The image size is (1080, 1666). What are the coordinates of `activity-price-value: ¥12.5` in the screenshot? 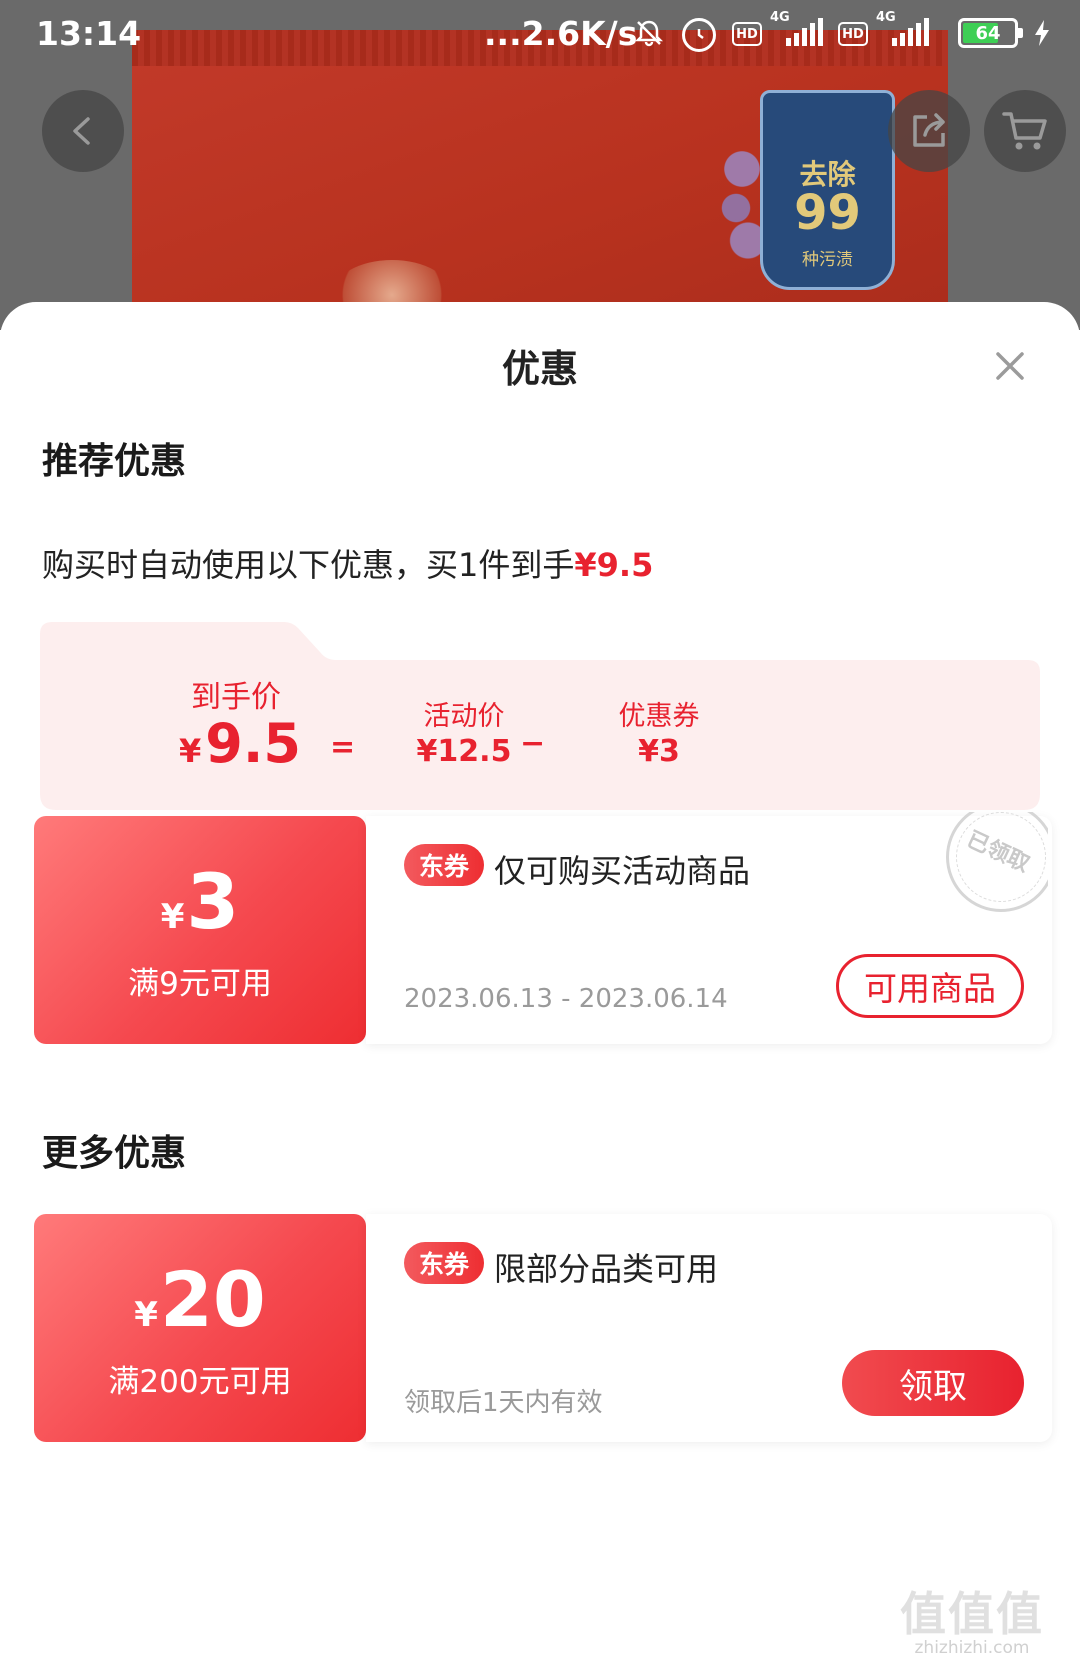 It's located at (464, 751).